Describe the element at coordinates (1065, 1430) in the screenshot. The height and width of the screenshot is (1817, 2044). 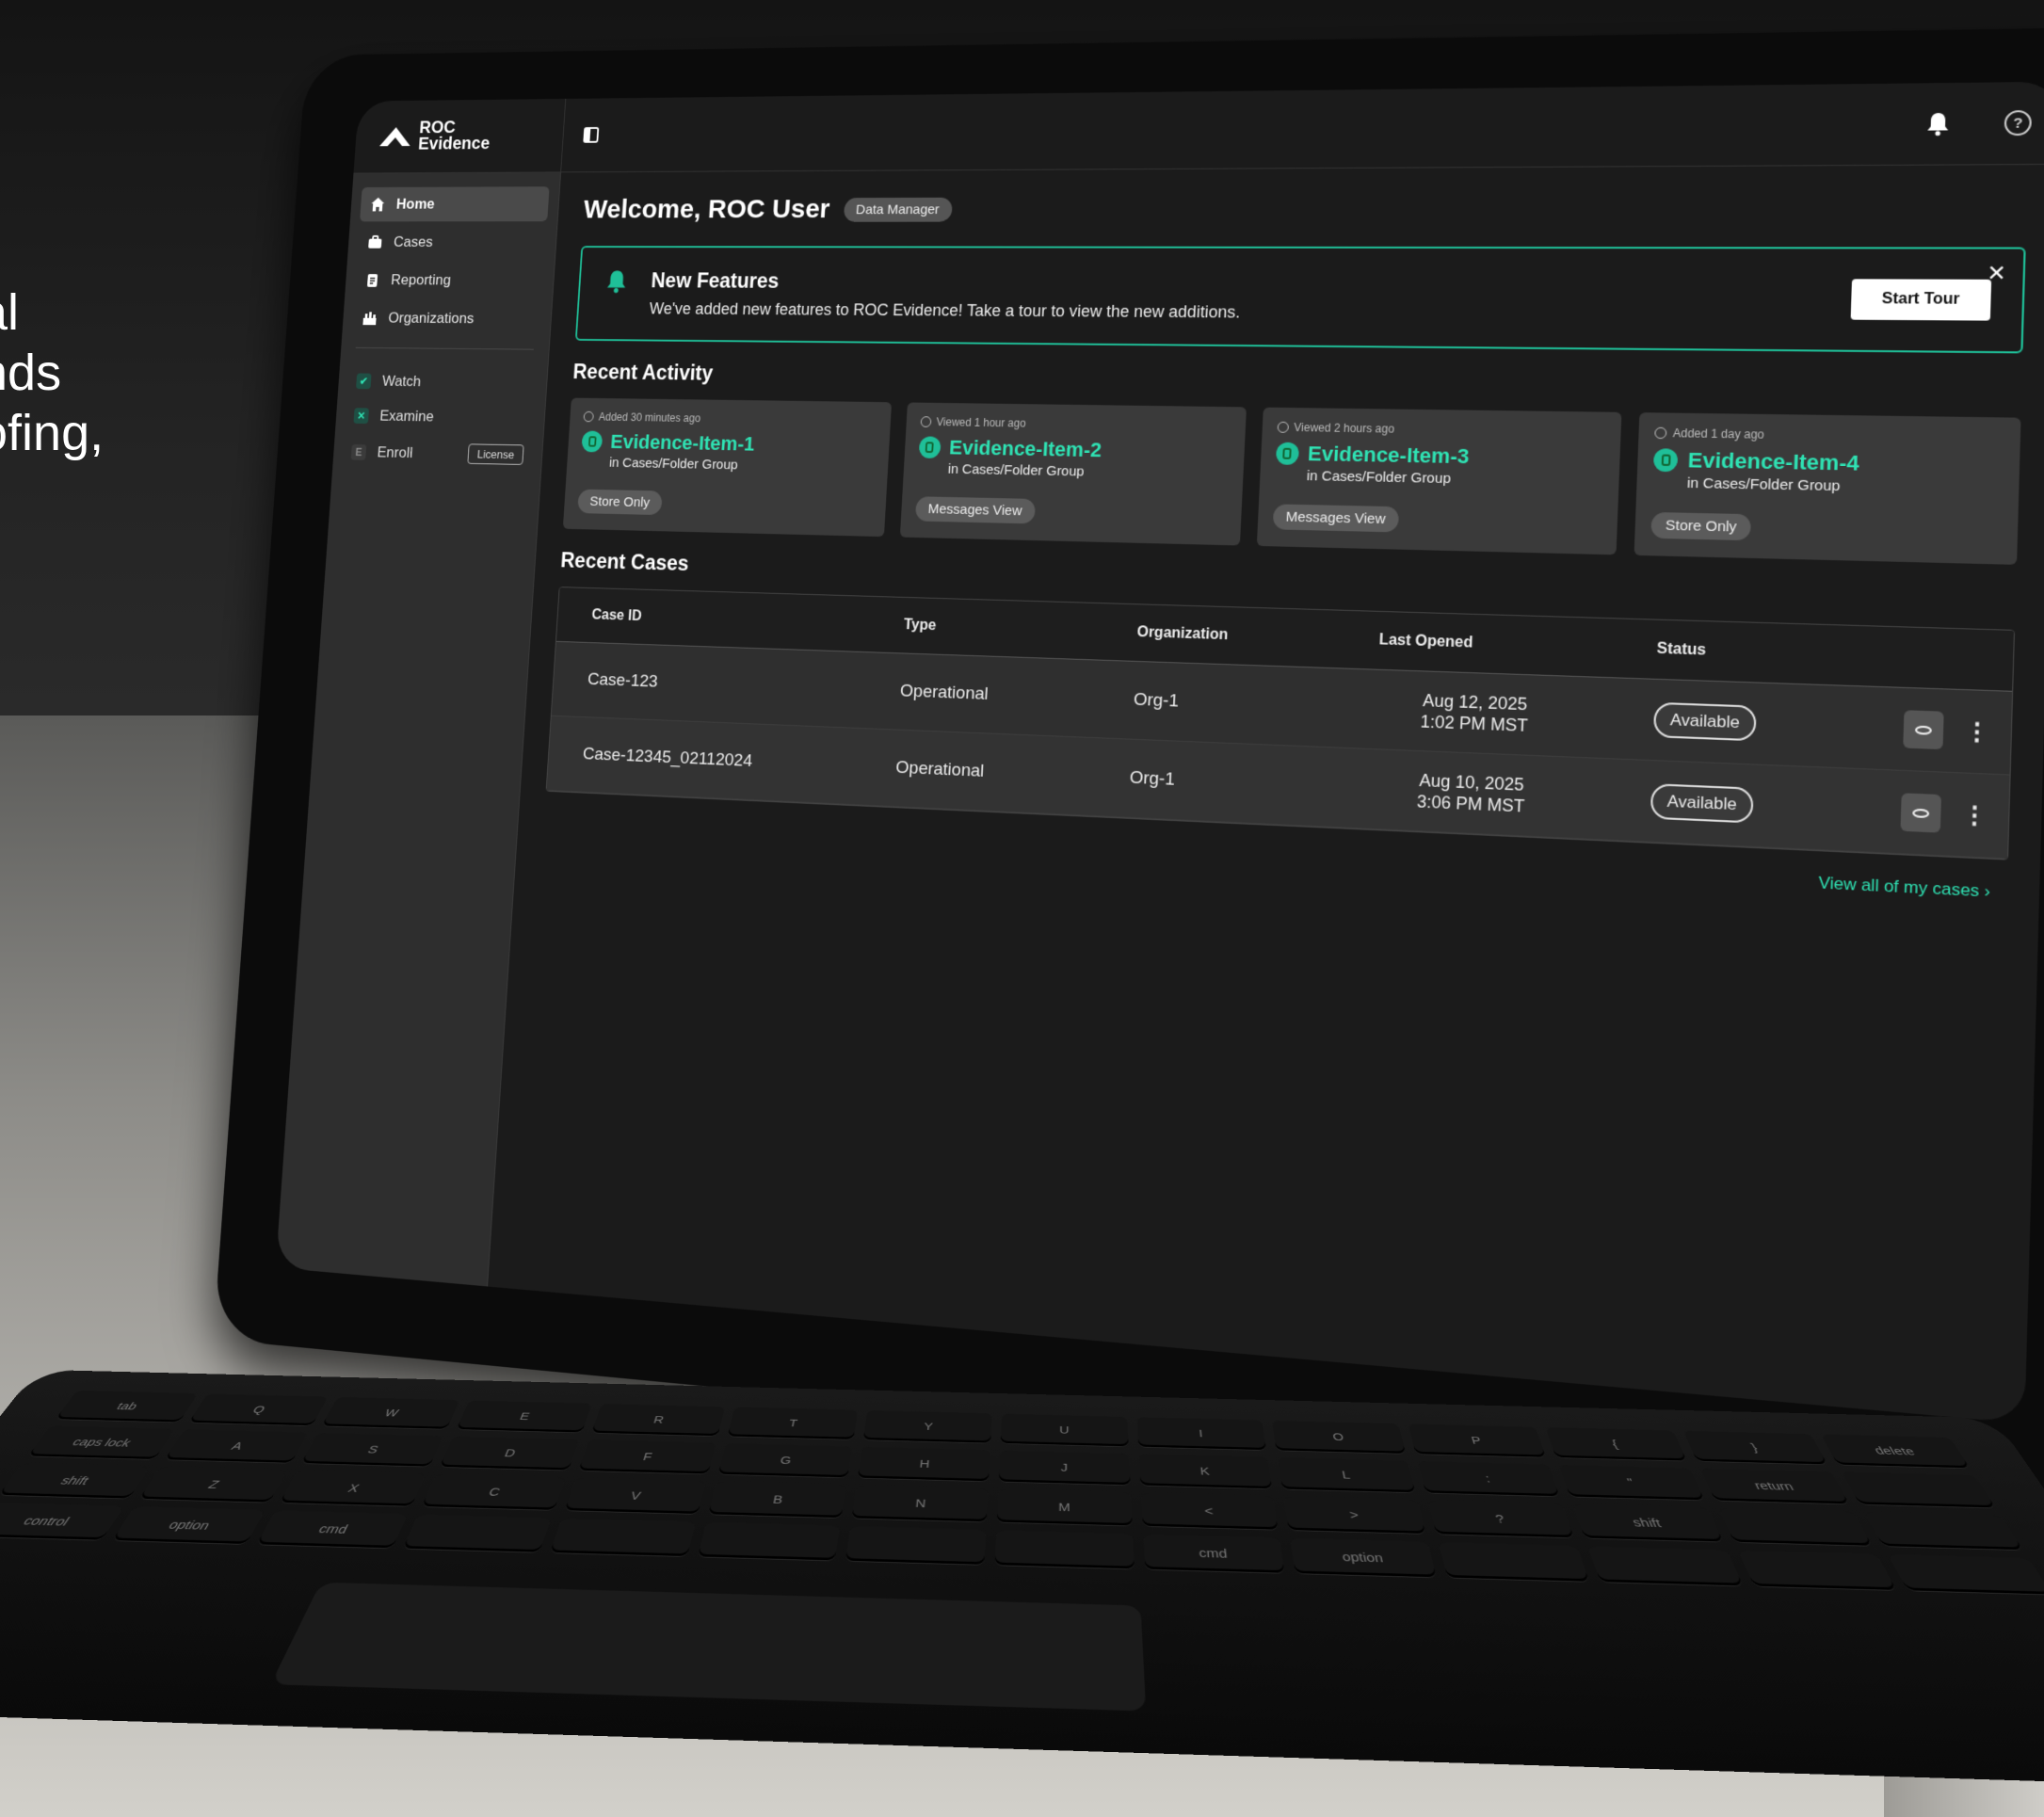
I see `keyboard-key: U` at that location.